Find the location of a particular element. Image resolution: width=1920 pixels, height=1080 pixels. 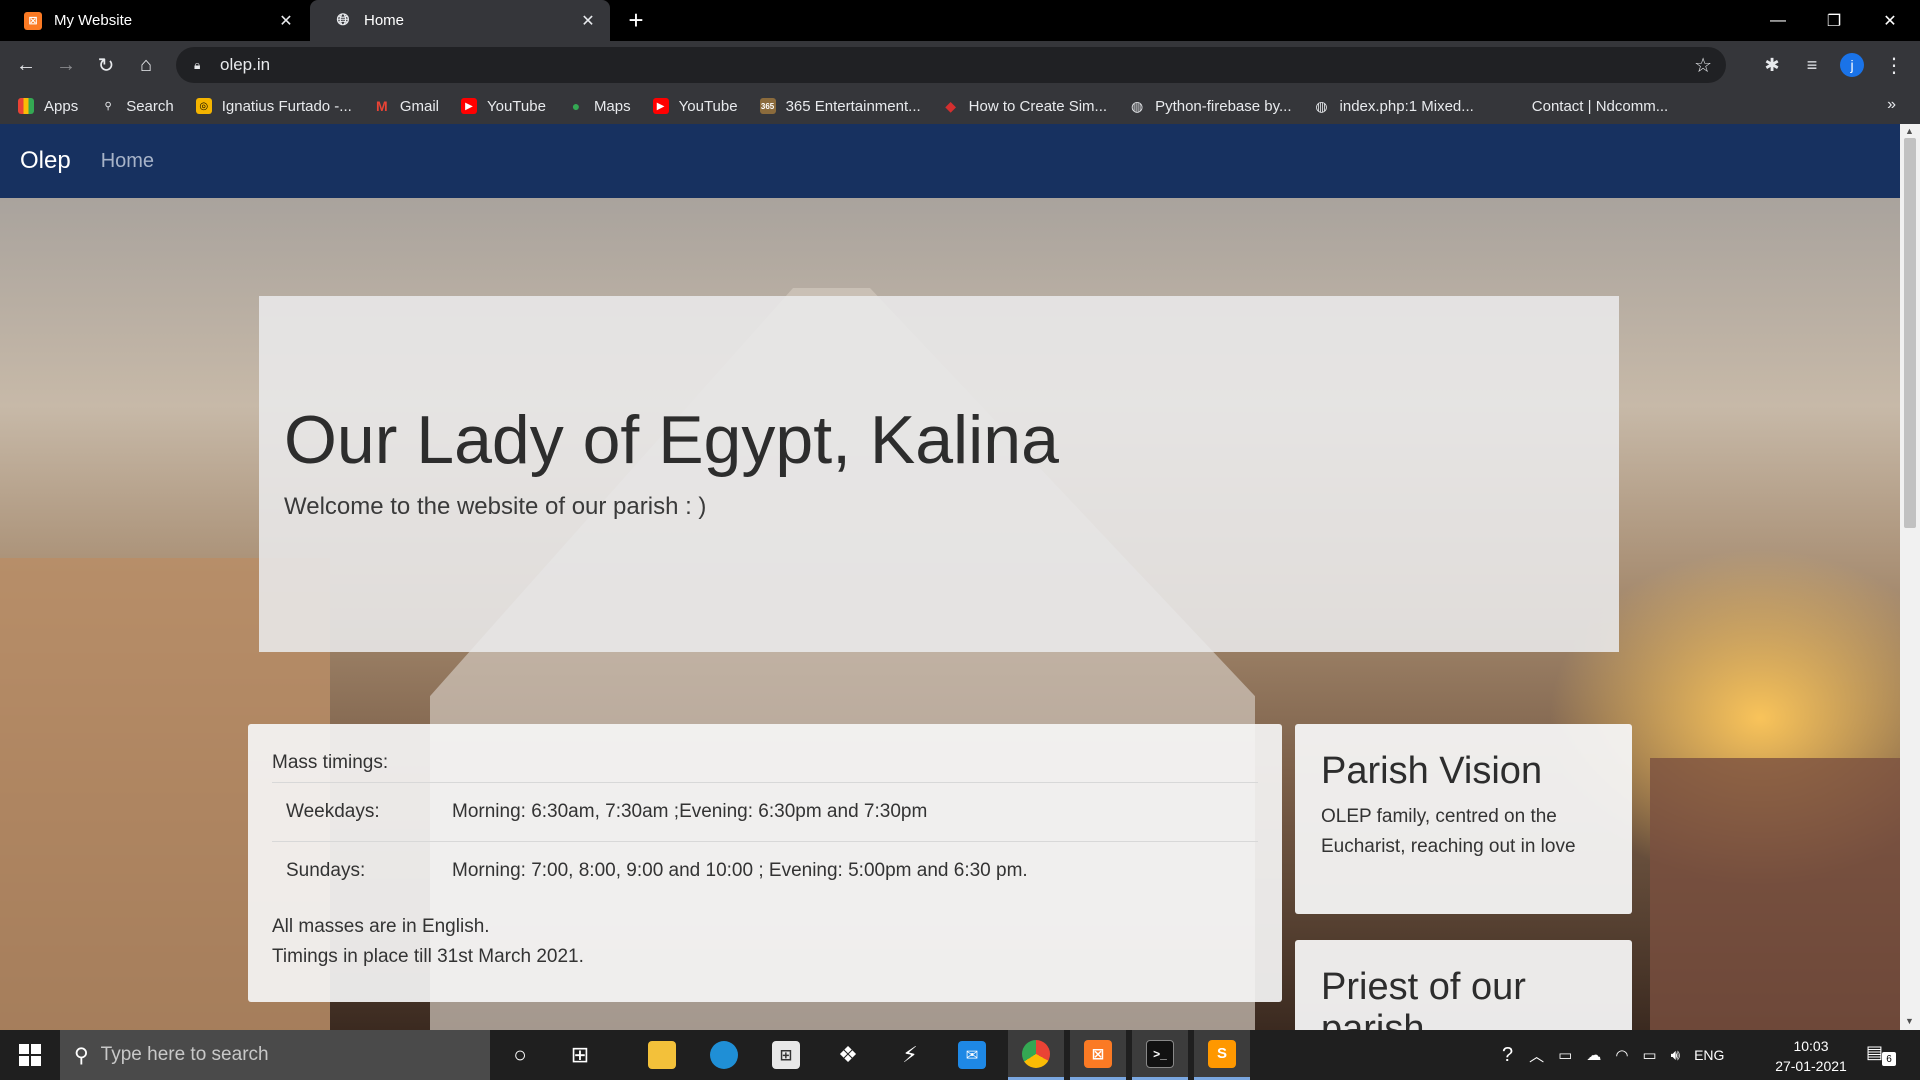

language-indicator: ENG is located at coordinates (1709, 1055).